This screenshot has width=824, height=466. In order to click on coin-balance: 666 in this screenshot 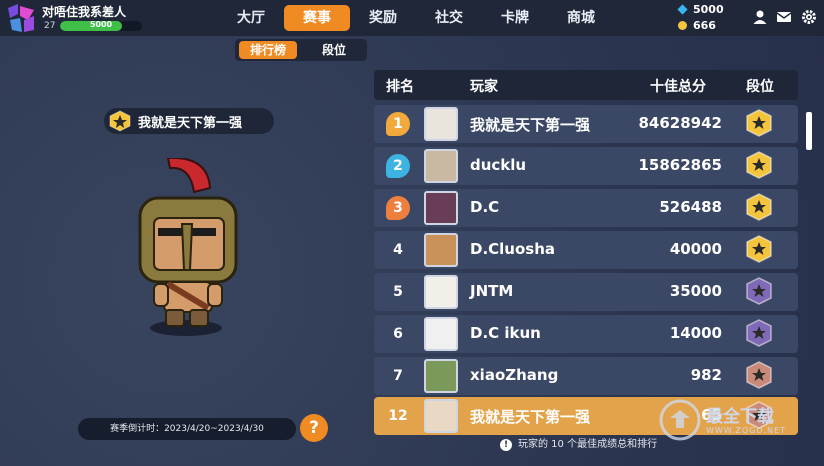, I will do `click(697, 25)`.